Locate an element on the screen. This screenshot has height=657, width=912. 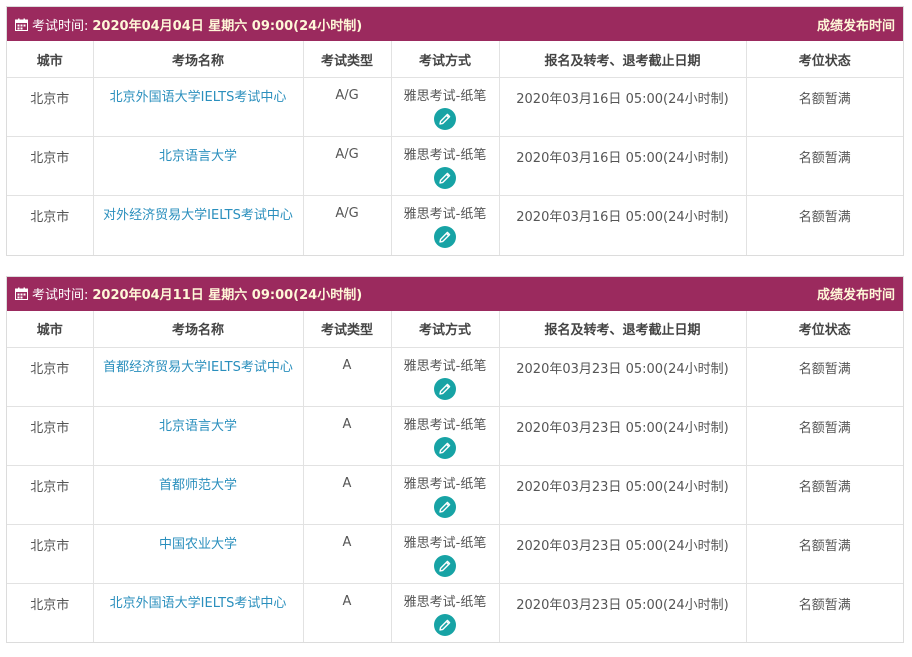
venue-cell: 首都师范大学 is located at coordinates (198, 495).